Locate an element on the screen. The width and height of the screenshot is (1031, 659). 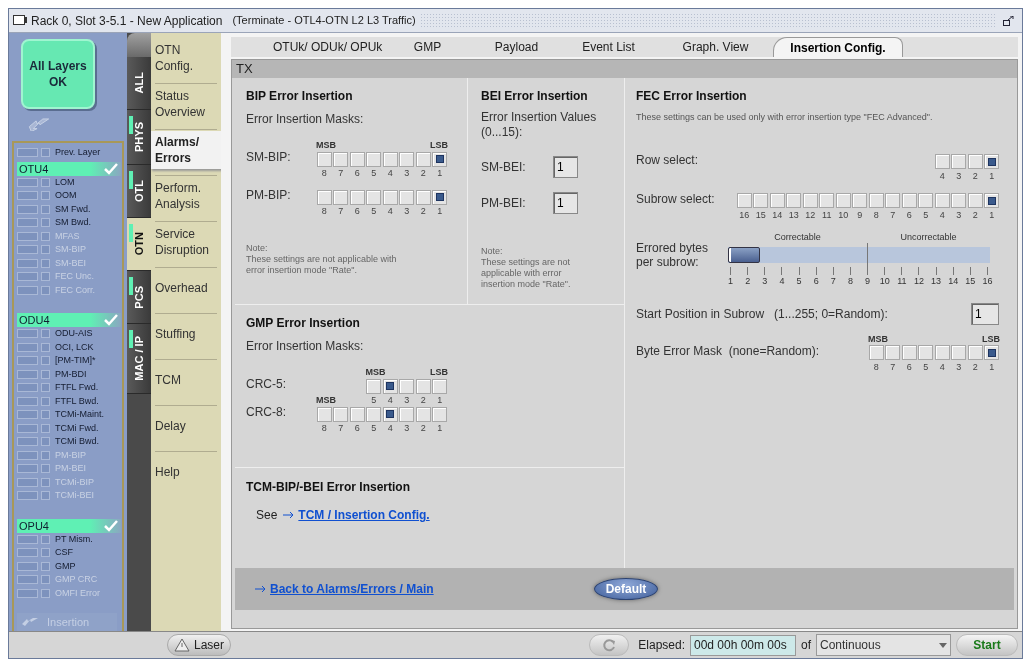
slider-track is located at coordinates (859, 254).